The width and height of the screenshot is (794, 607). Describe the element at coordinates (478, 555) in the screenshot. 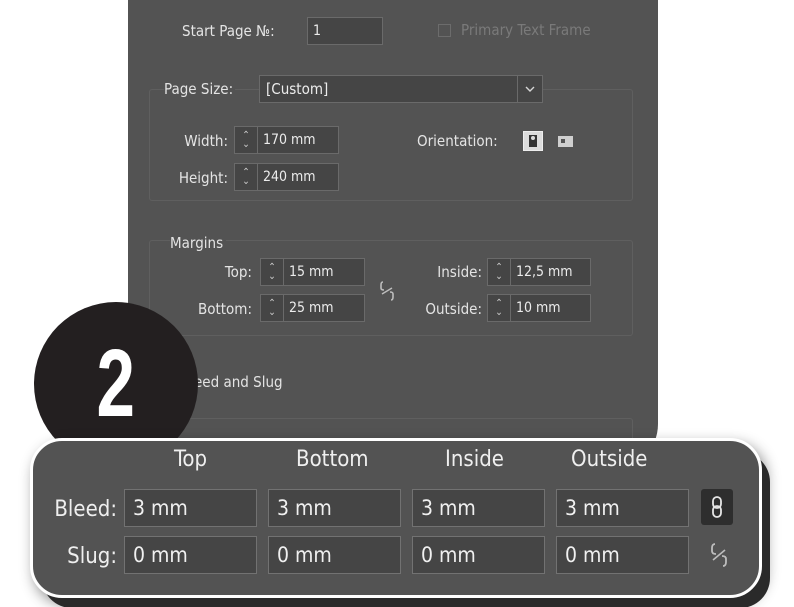

I see `slug-inside-field: 0 mm` at that location.